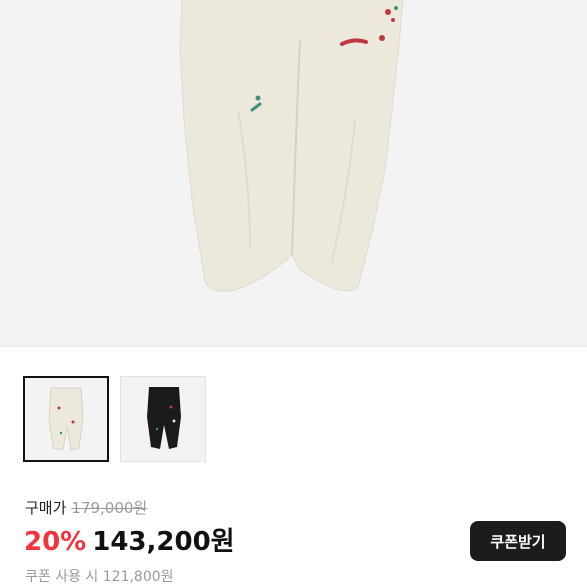 This screenshot has height=587, width=587. Describe the element at coordinates (293, 346) in the screenshot. I see `section-divider` at that location.